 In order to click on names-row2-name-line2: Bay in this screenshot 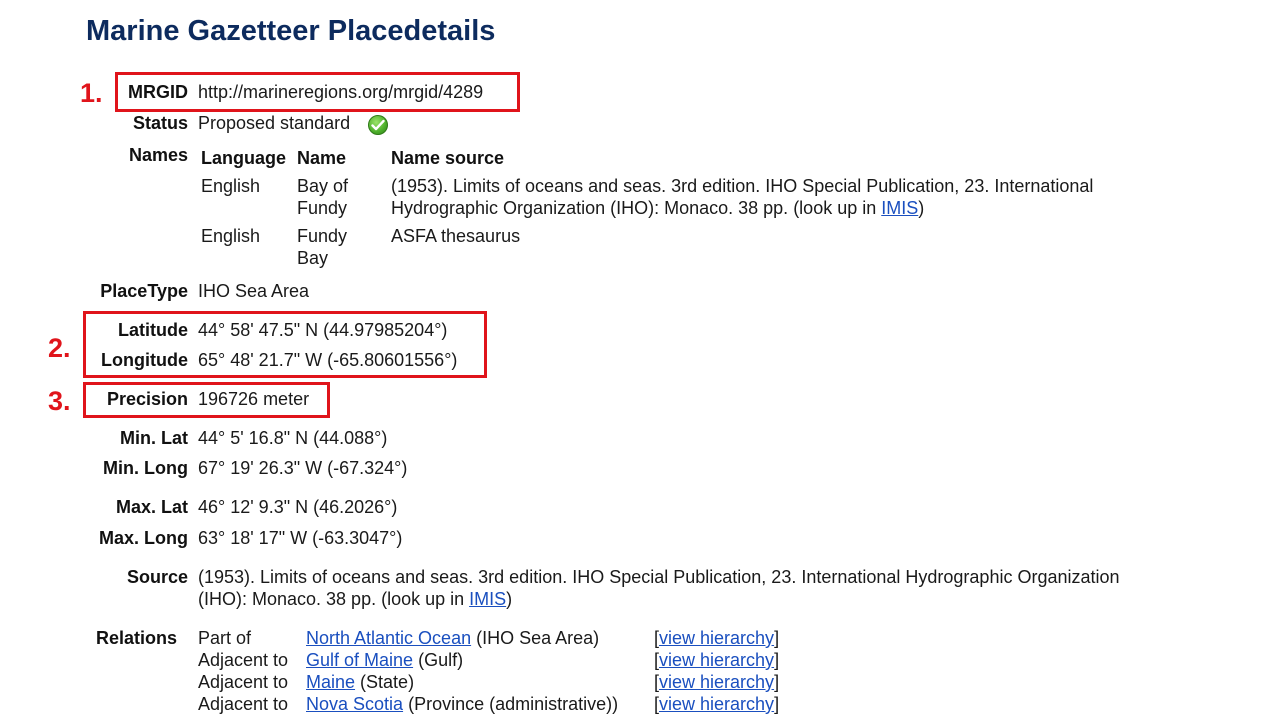, I will do `click(313, 258)`.